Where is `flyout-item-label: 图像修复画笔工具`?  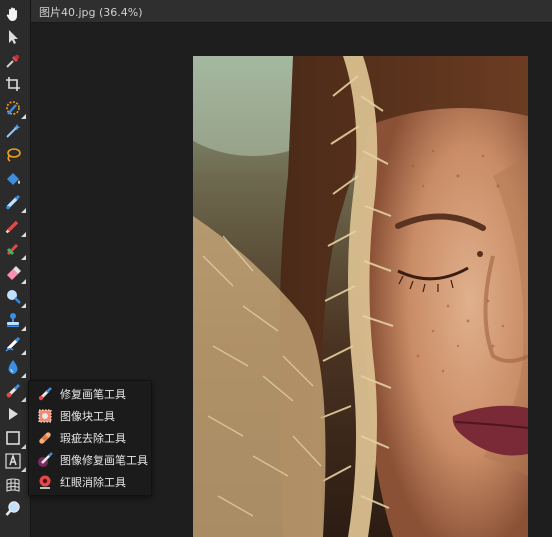 flyout-item-label: 图像修复画笔工具 is located at coordinates (104, 460).